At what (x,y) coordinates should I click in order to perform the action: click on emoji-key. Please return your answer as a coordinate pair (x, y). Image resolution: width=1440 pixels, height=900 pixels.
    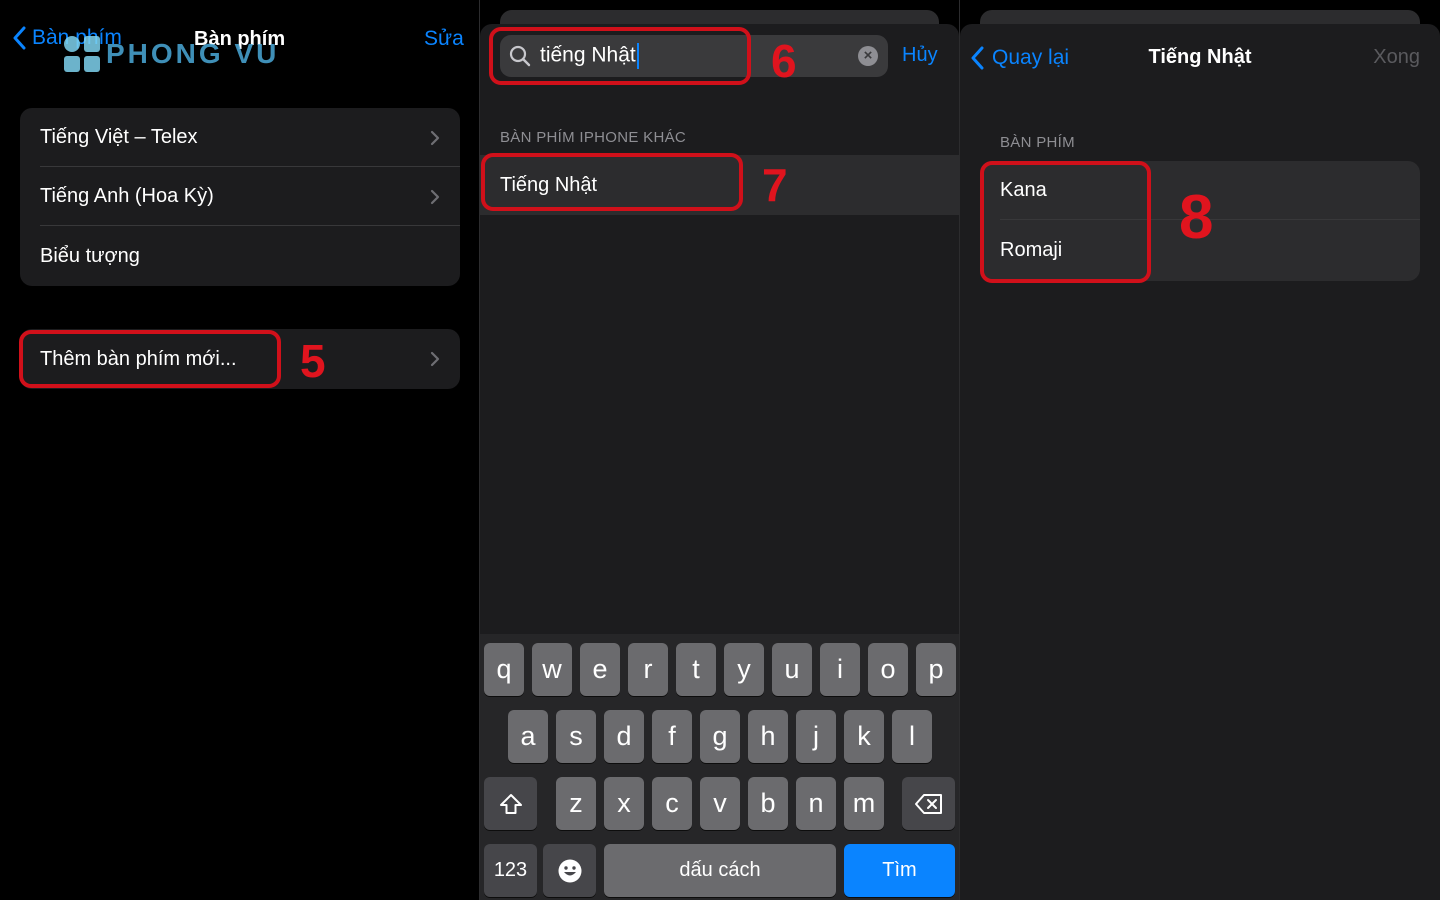
    Looking at the image, I should click on (569, 870).